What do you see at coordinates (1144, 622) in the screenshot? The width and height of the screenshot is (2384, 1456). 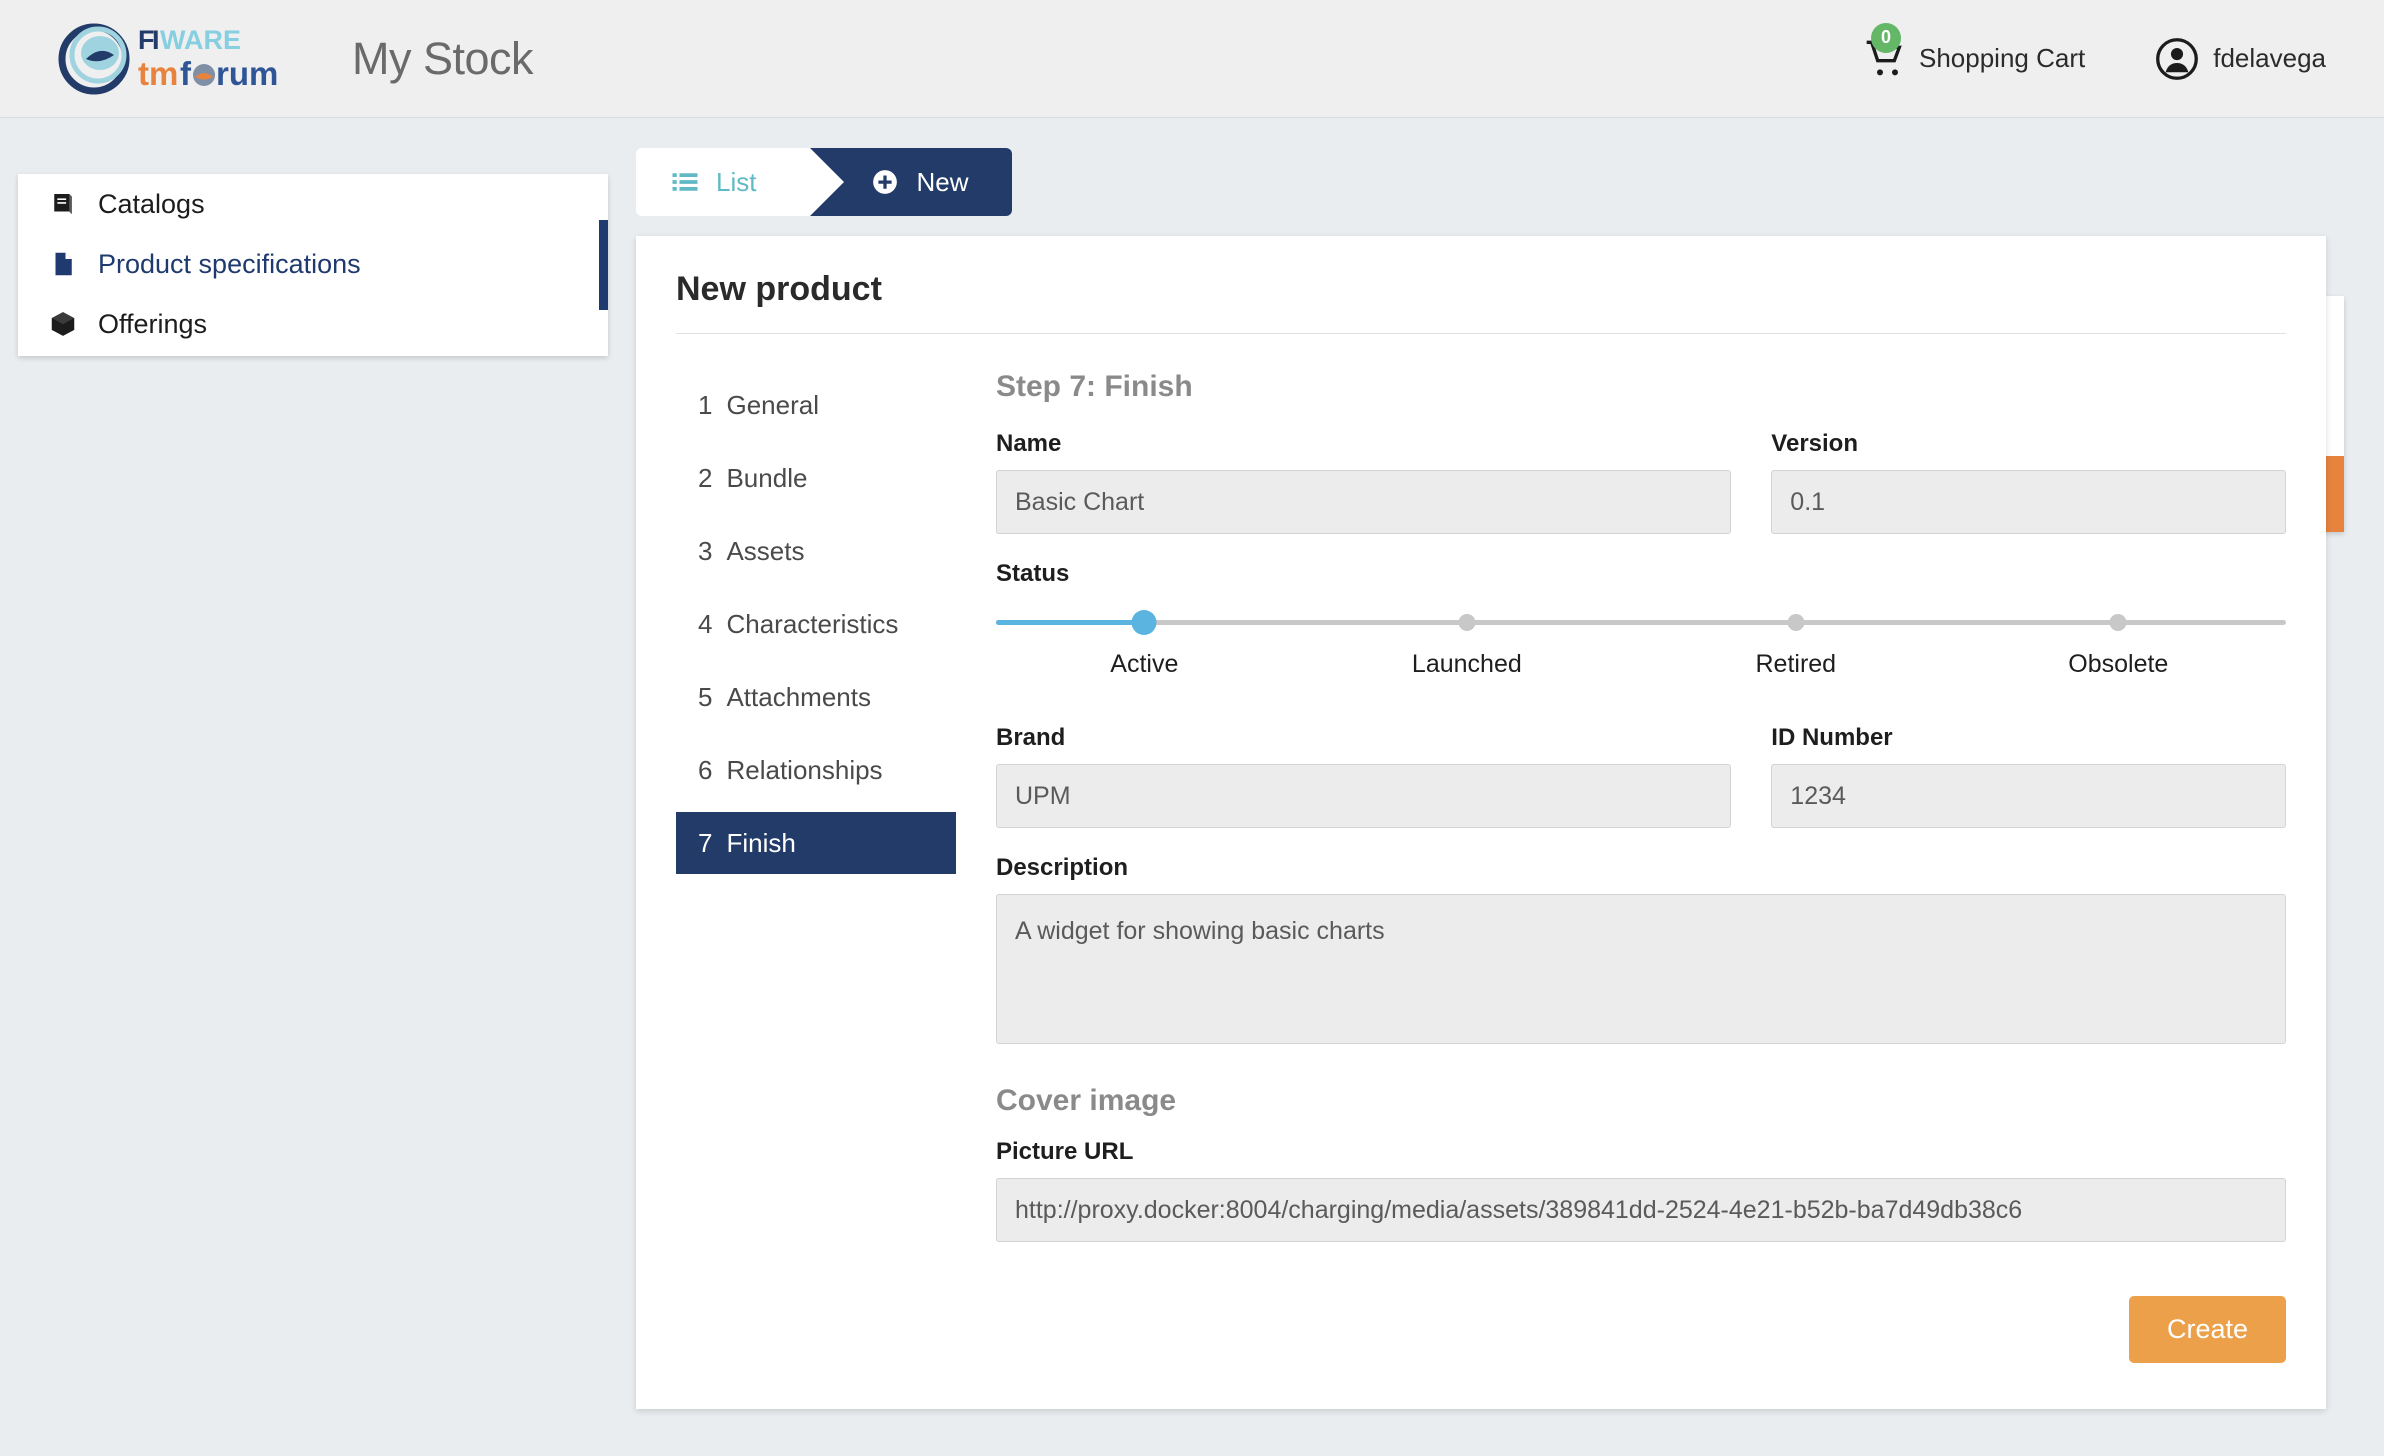 I see `status-tick-active` at bounding box center [1144, 622].